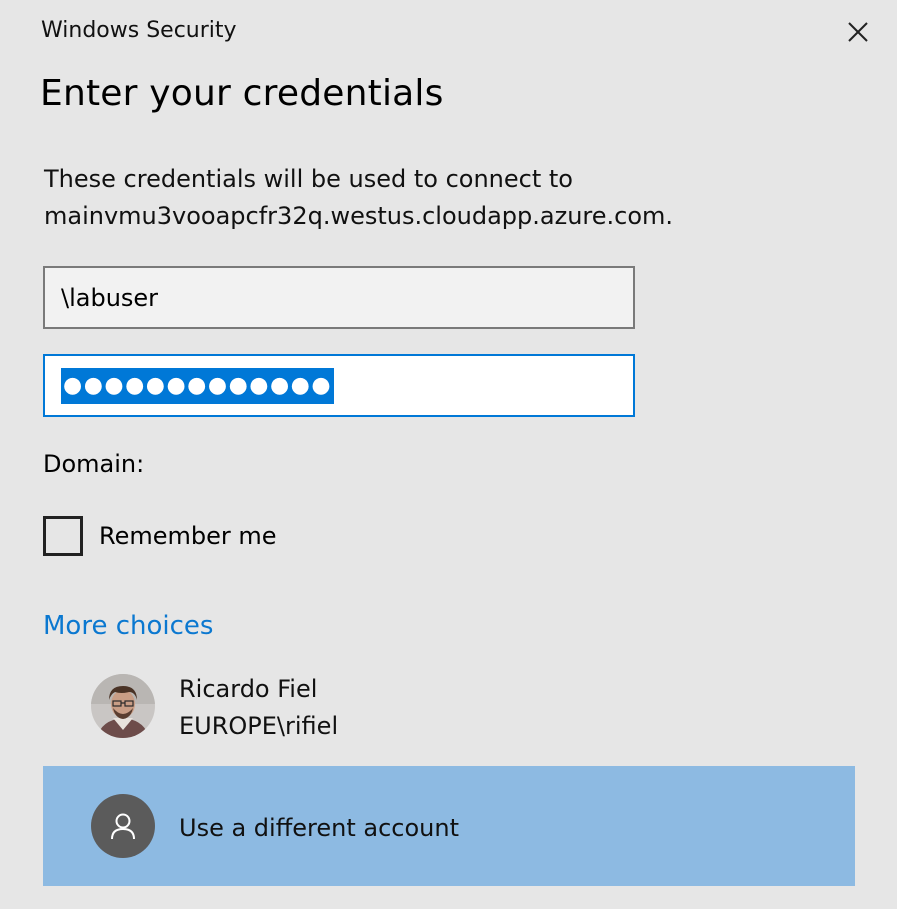  I want to click on remember-me-label: Remember me, so click(188, 536).